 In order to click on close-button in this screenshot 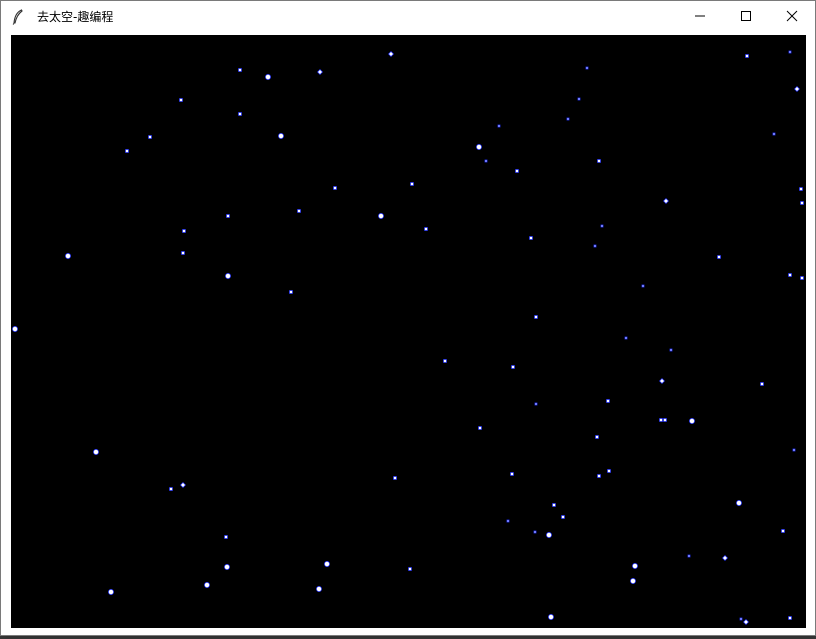, I will do `click(792, 16)`.